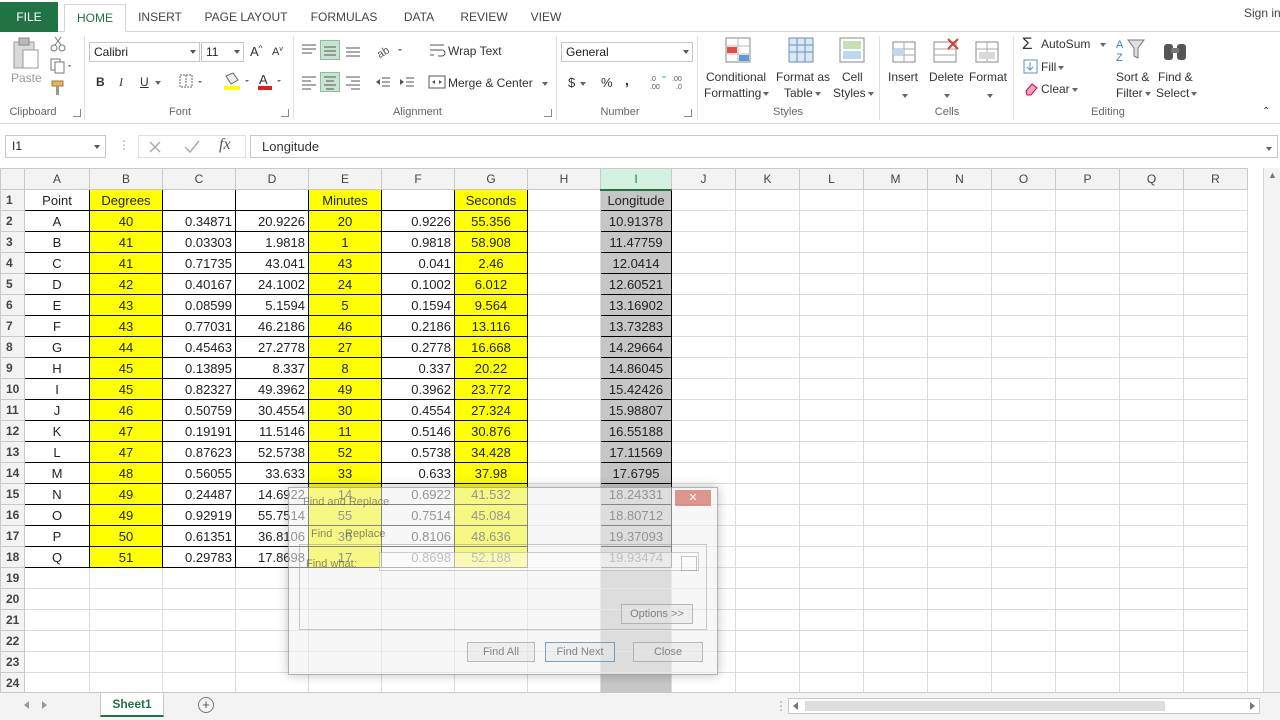 This screenshot has height=720, width=1280. Describe the element at coordinates (905, 51) in the screenshot. I see `insert-cells-icon` at that location.